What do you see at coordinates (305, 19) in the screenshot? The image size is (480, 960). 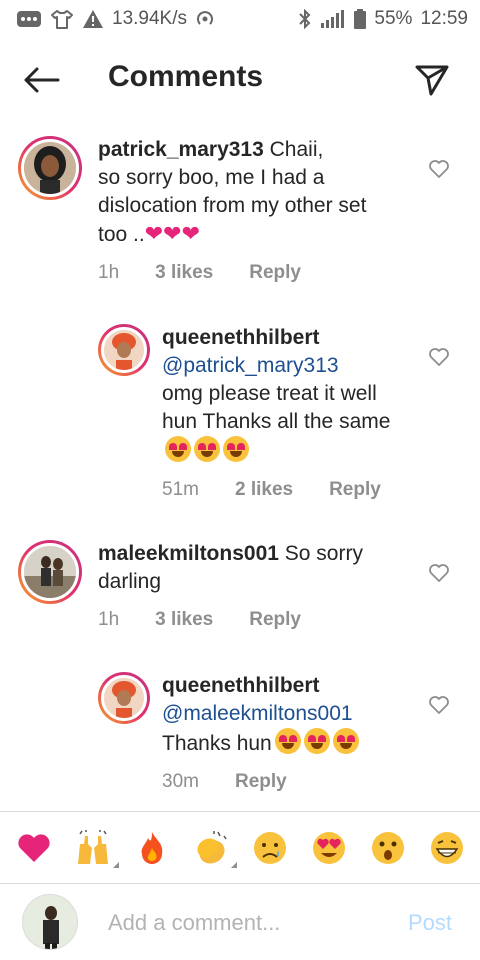 I see `bluetooth-icon` at bounding box center [305, 19].